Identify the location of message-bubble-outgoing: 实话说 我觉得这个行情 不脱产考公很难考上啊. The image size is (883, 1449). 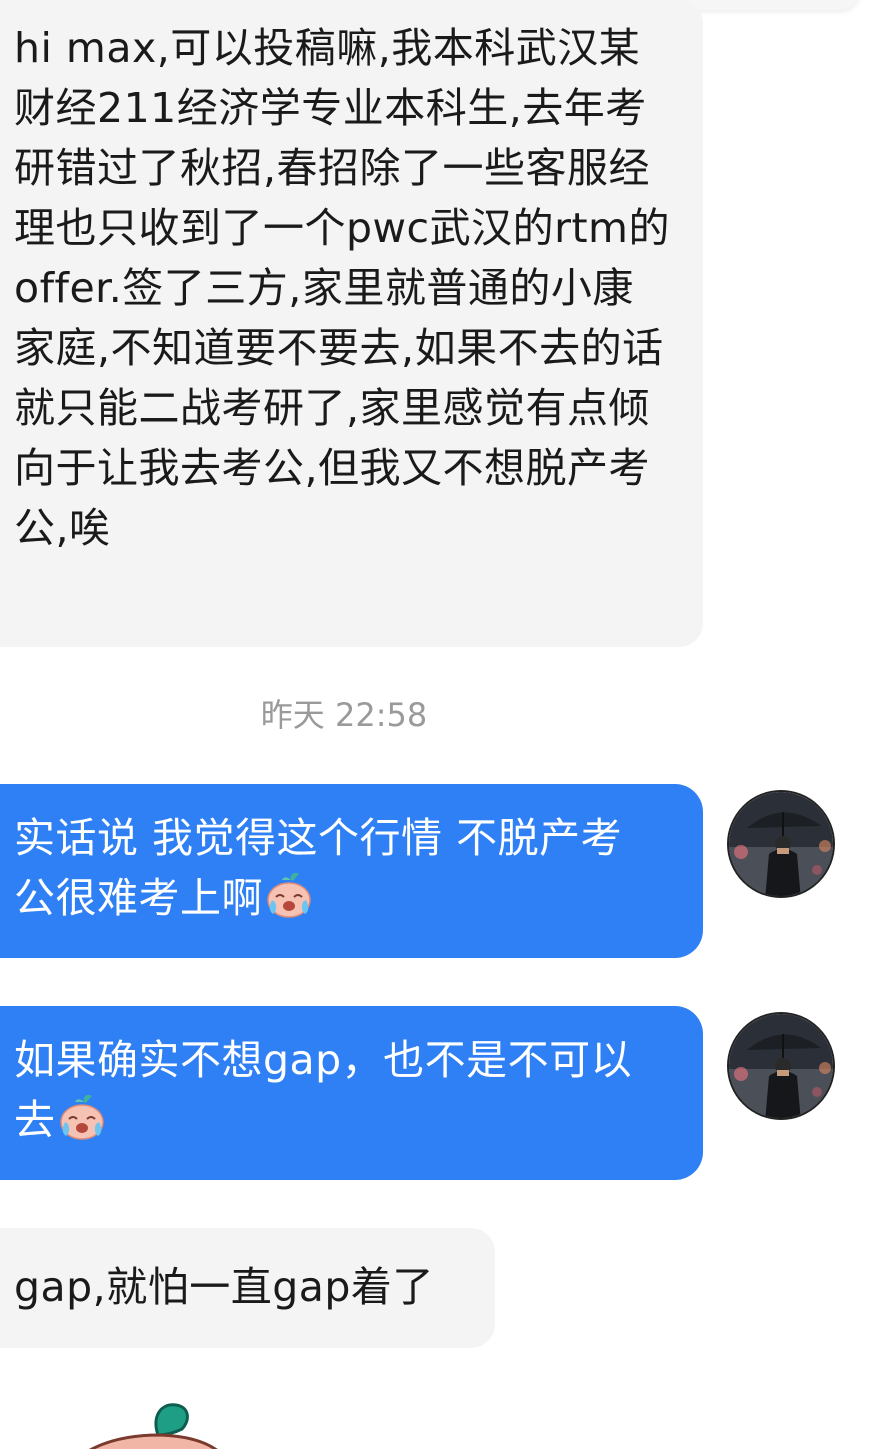
(351, 871).